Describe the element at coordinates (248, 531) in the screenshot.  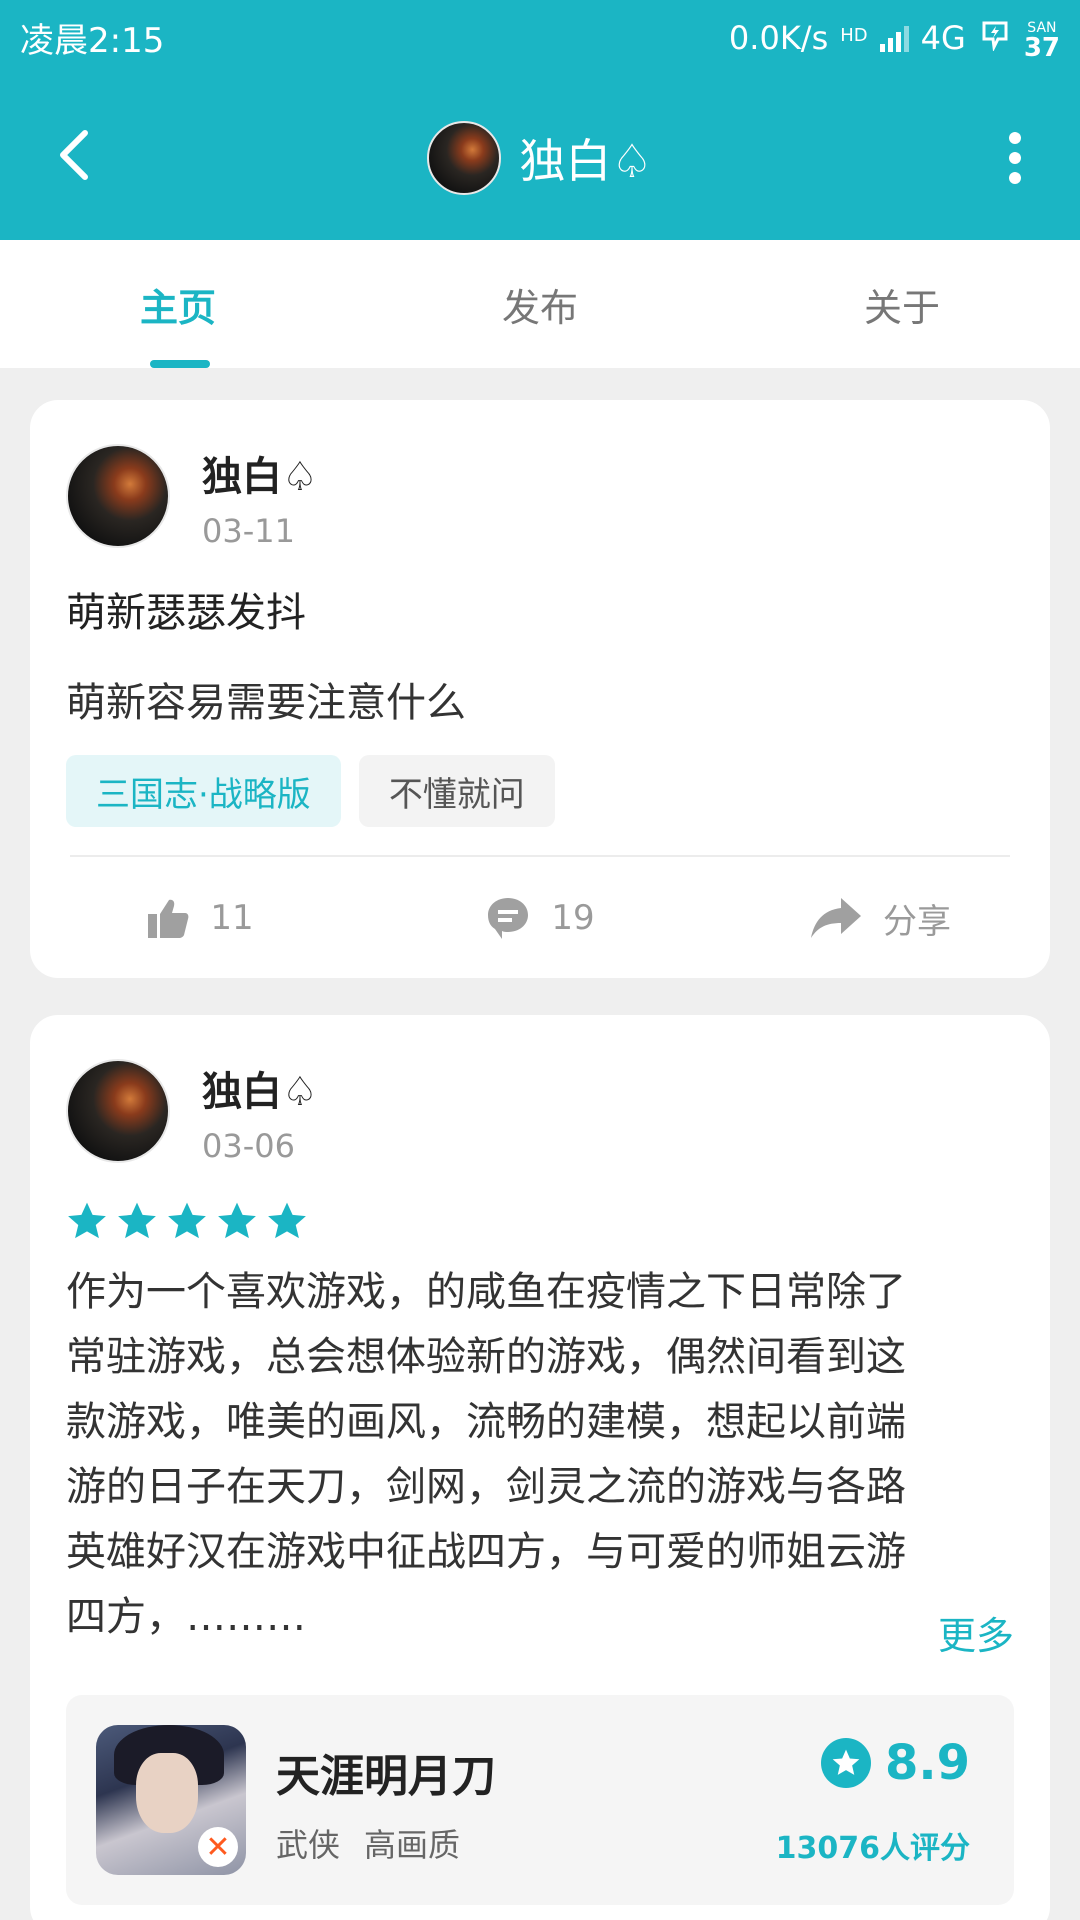
I see `post-date: 03-11` at that location.